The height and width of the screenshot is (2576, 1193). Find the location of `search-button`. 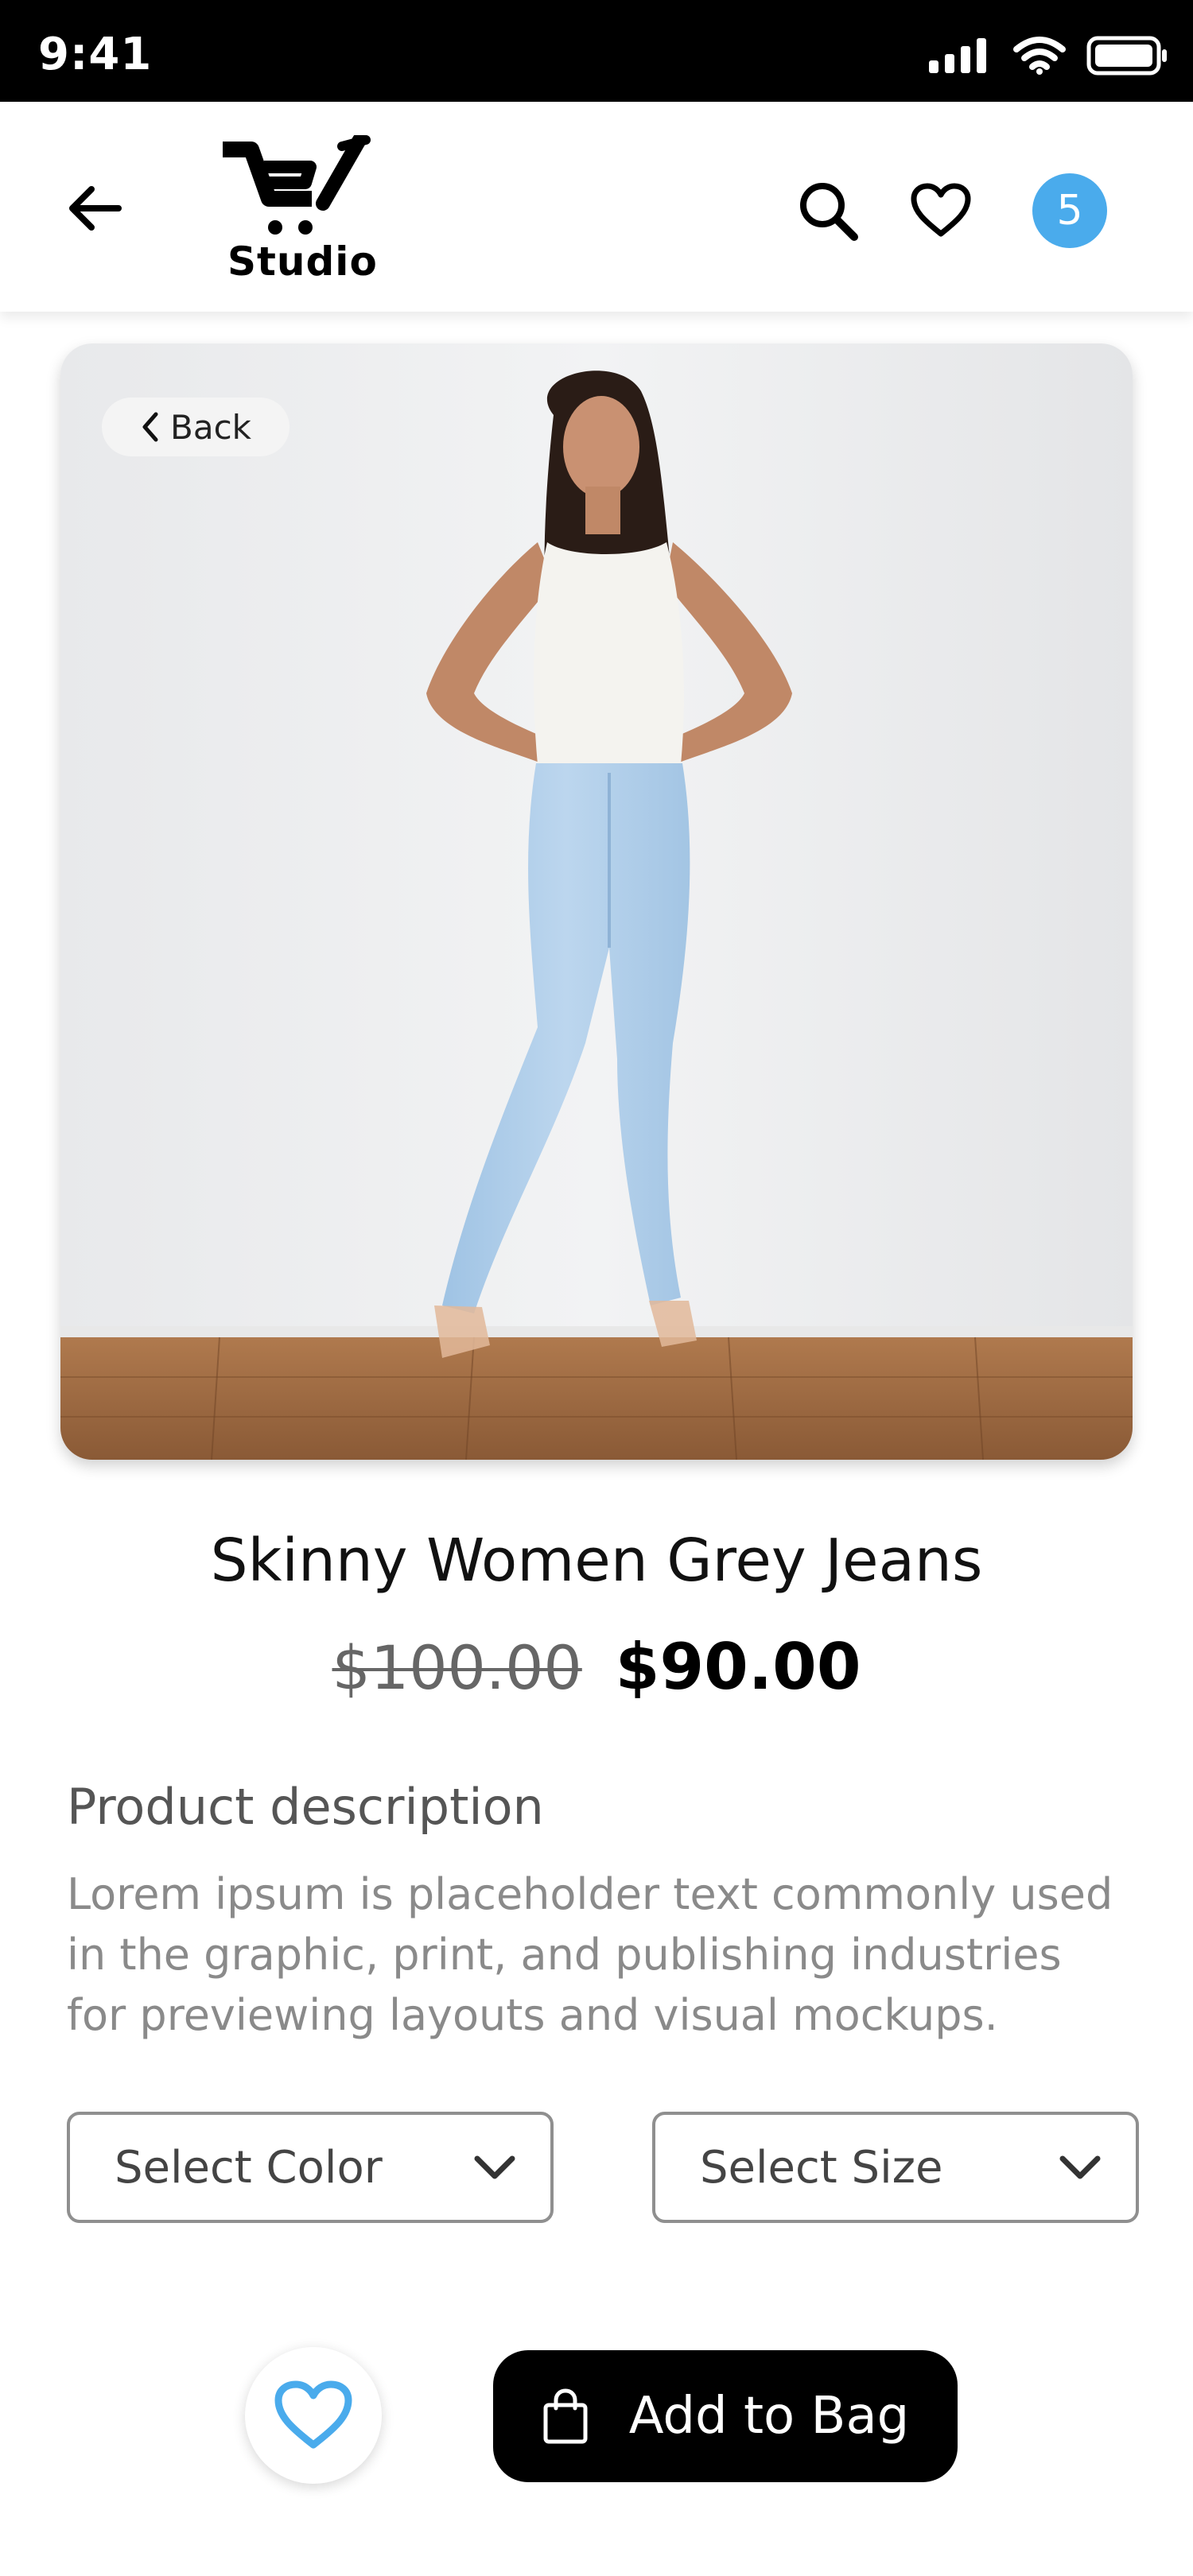

search-button is located at coordinates (828, 210).